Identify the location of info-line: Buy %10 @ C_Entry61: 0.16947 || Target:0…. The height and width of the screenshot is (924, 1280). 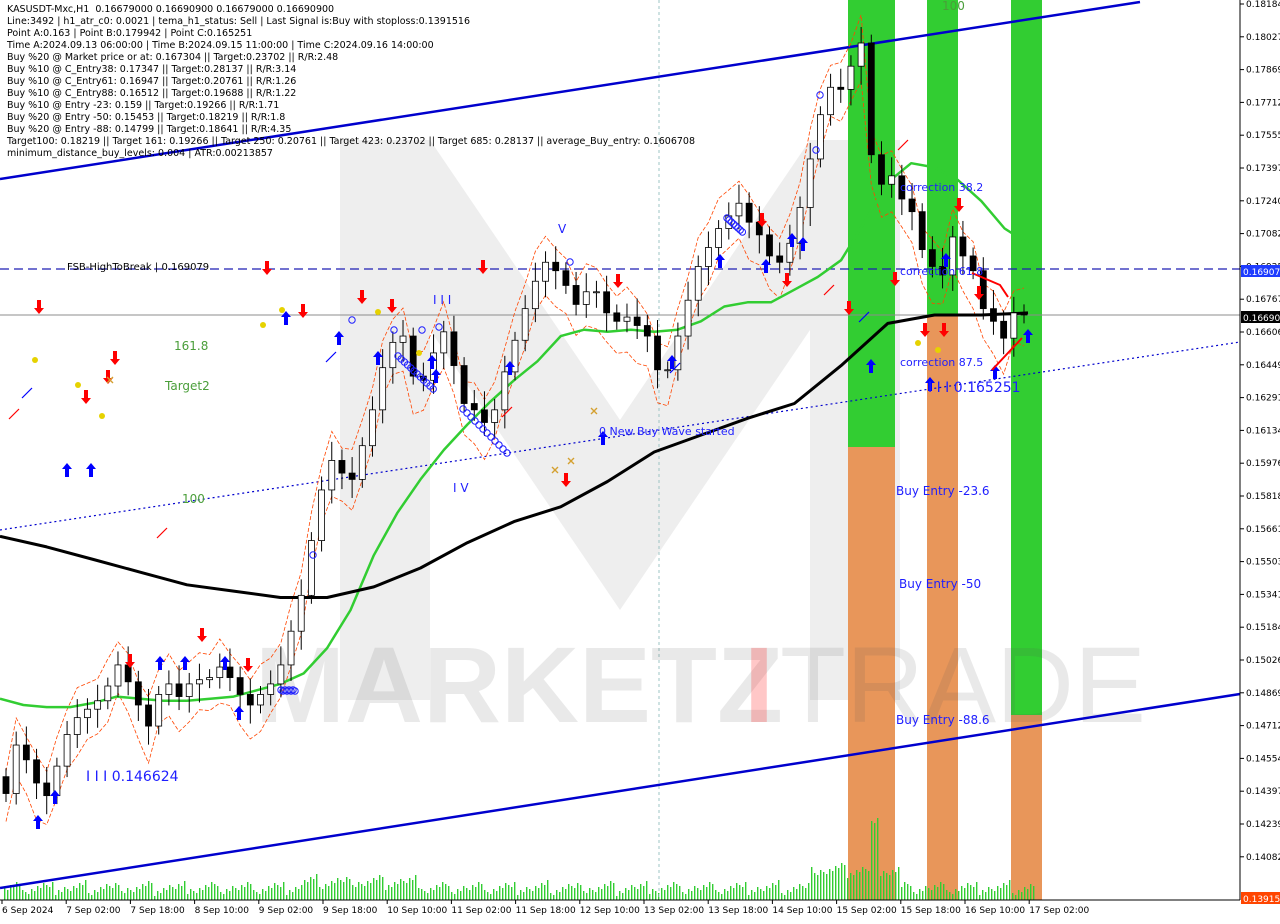
(152, 81).